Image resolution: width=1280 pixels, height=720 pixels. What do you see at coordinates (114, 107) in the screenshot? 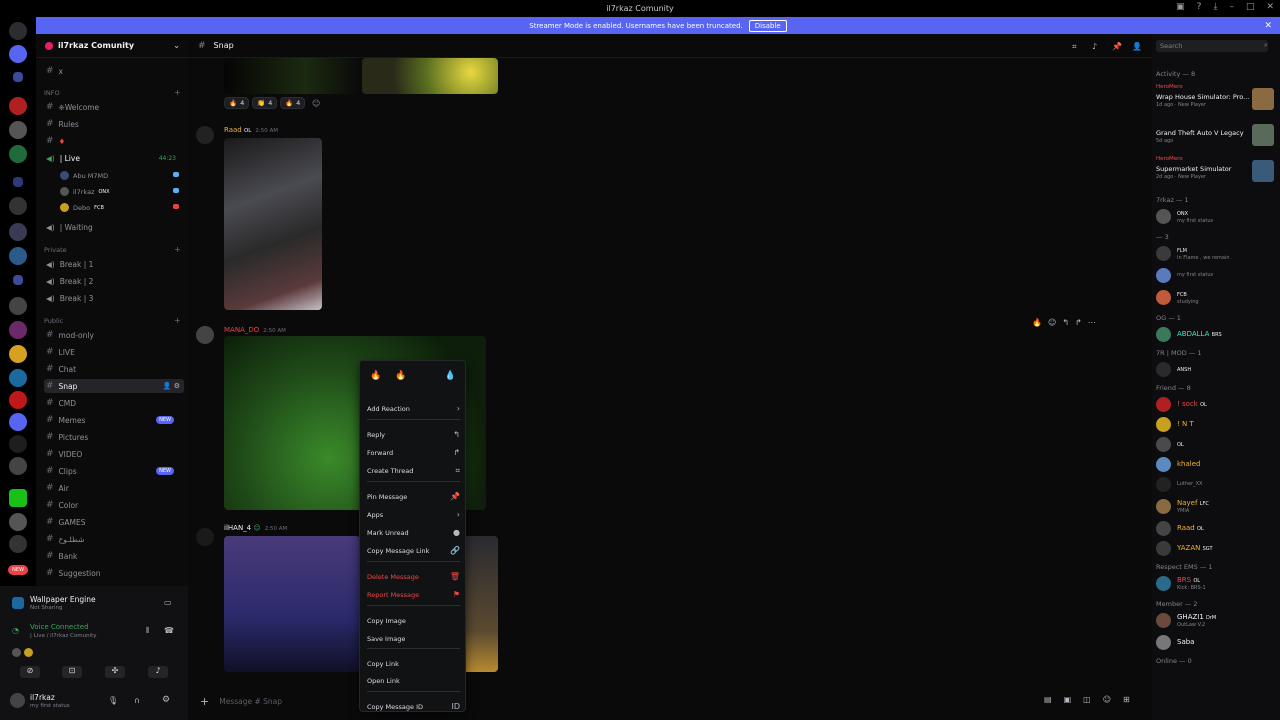
I see `channel-welcome: # ❈Welcome` at bounding box center [114, 107].